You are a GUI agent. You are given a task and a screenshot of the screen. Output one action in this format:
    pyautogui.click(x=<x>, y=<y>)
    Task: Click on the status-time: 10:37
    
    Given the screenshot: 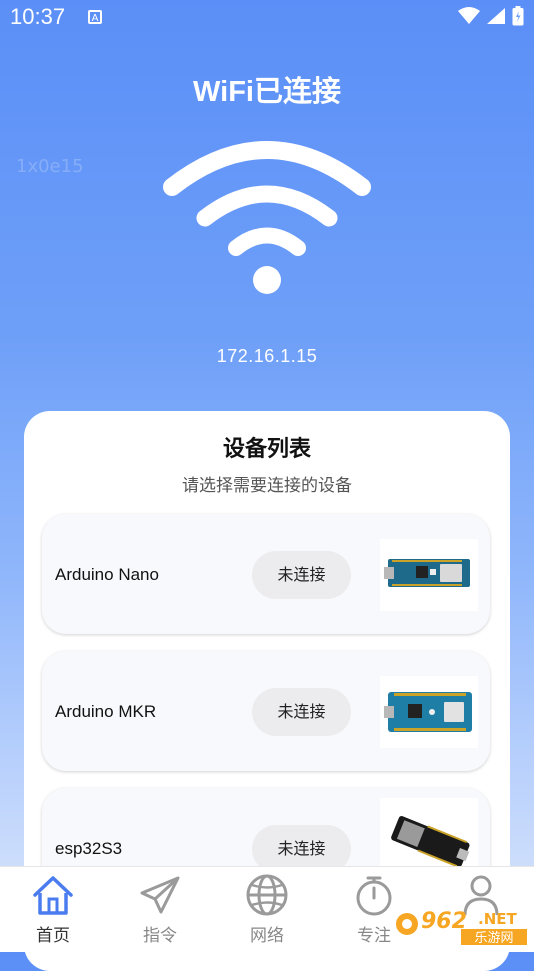 What is the action you would take?
    pyautogui.click(x=38, y=16)
    